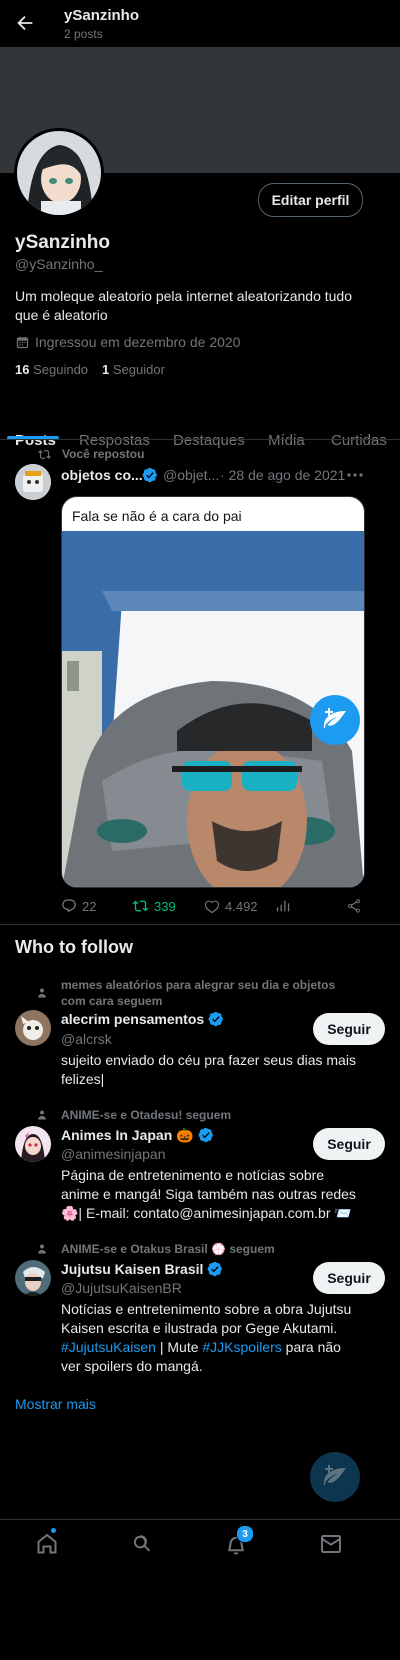  I want to click on suggestion-2-handle: @animesinjapan, so click(113, 1154).